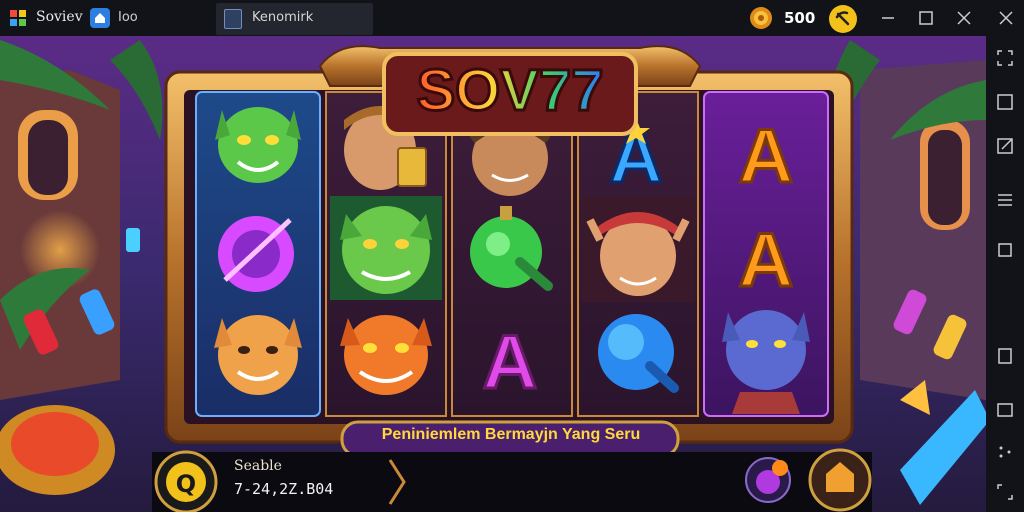 This screenshot has height=512, width=1024. I want to click on sidebar-close-button, so click(1006, 18).